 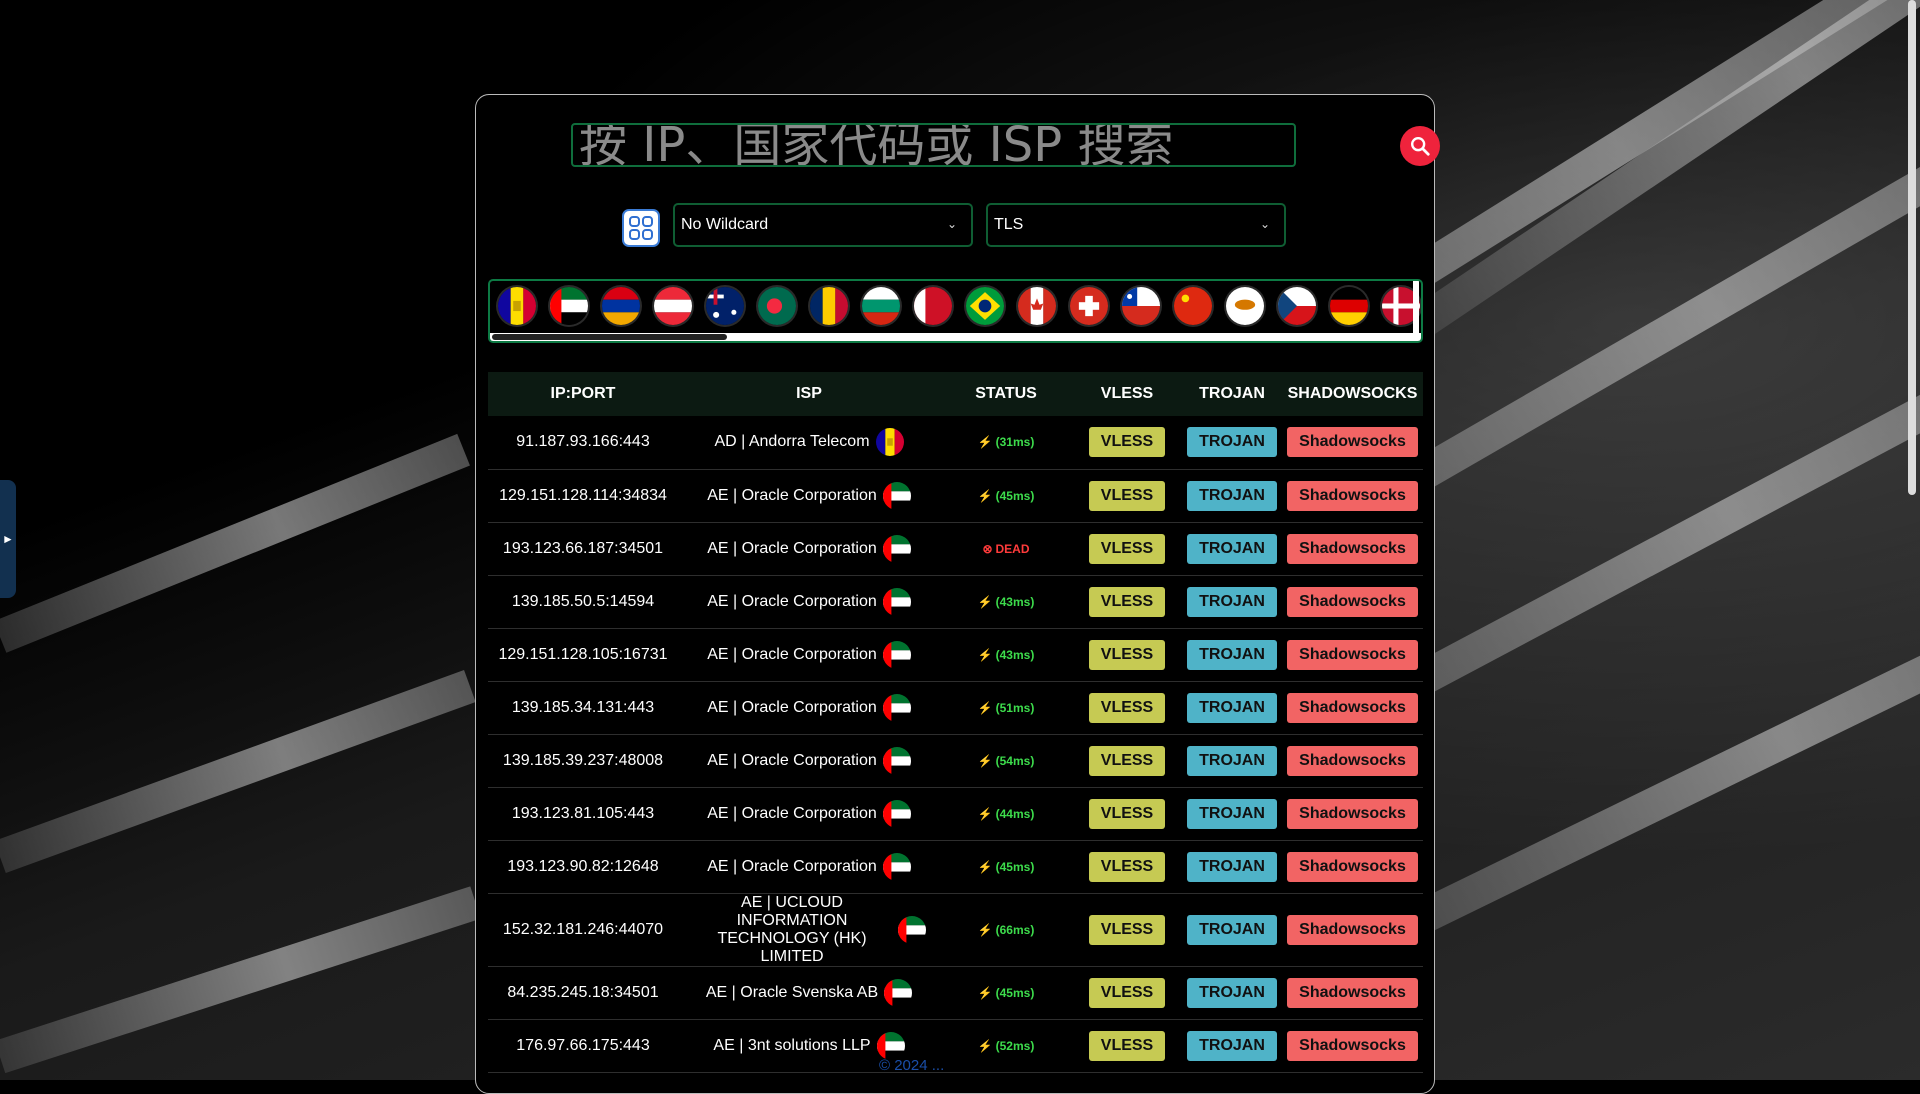 What do you see at coordinates (1912, 540) in the screenshot?
I see `page-scrollbar` at bounding box center [1912, 540].